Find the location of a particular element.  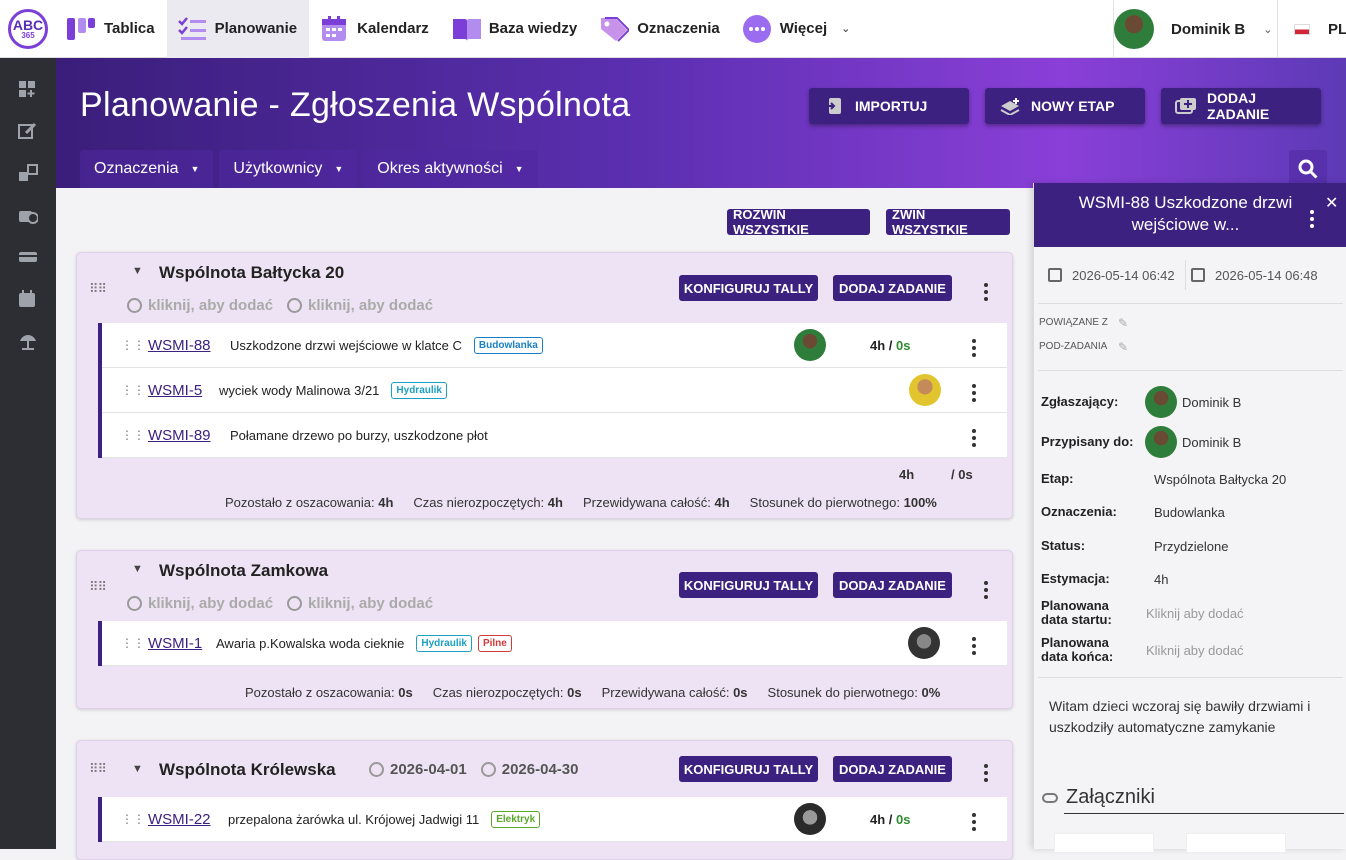

reporter-value: Dominik B is located at coordinates (1193, 402).